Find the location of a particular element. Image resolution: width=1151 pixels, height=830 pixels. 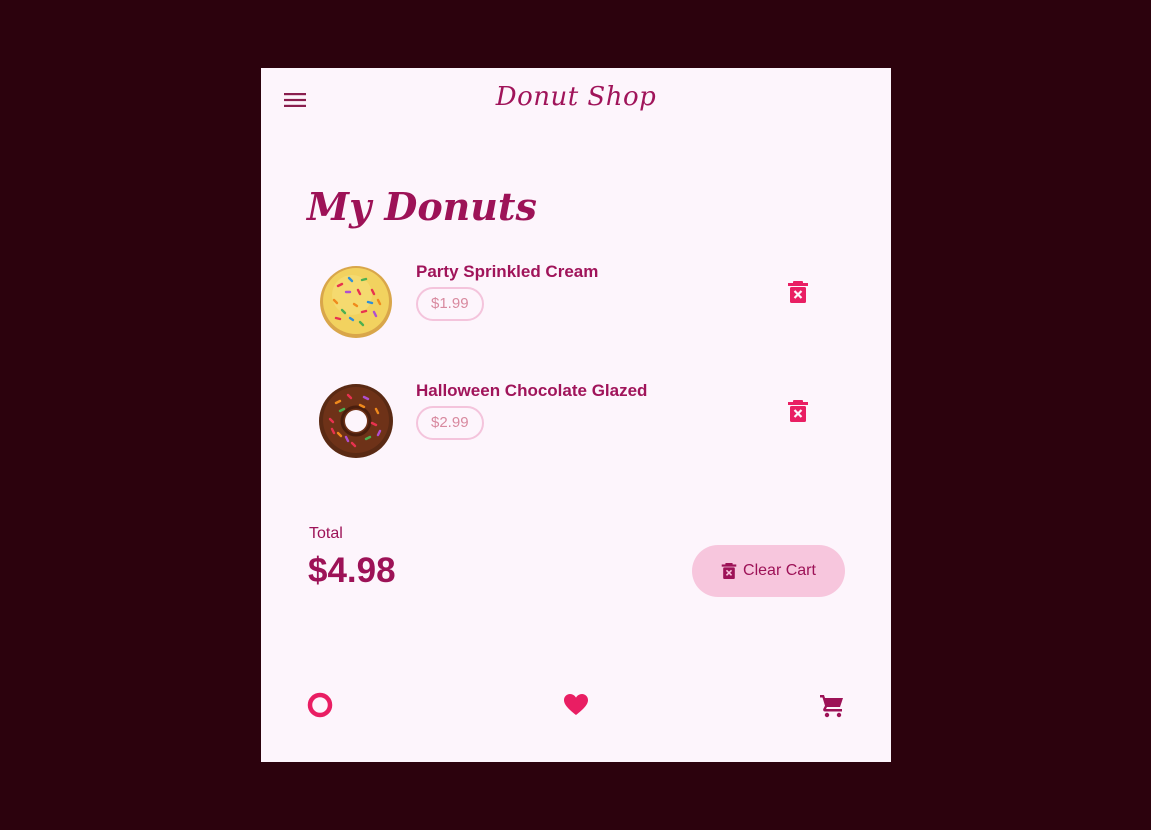

cart-icon is located at coordinates (832, 705).